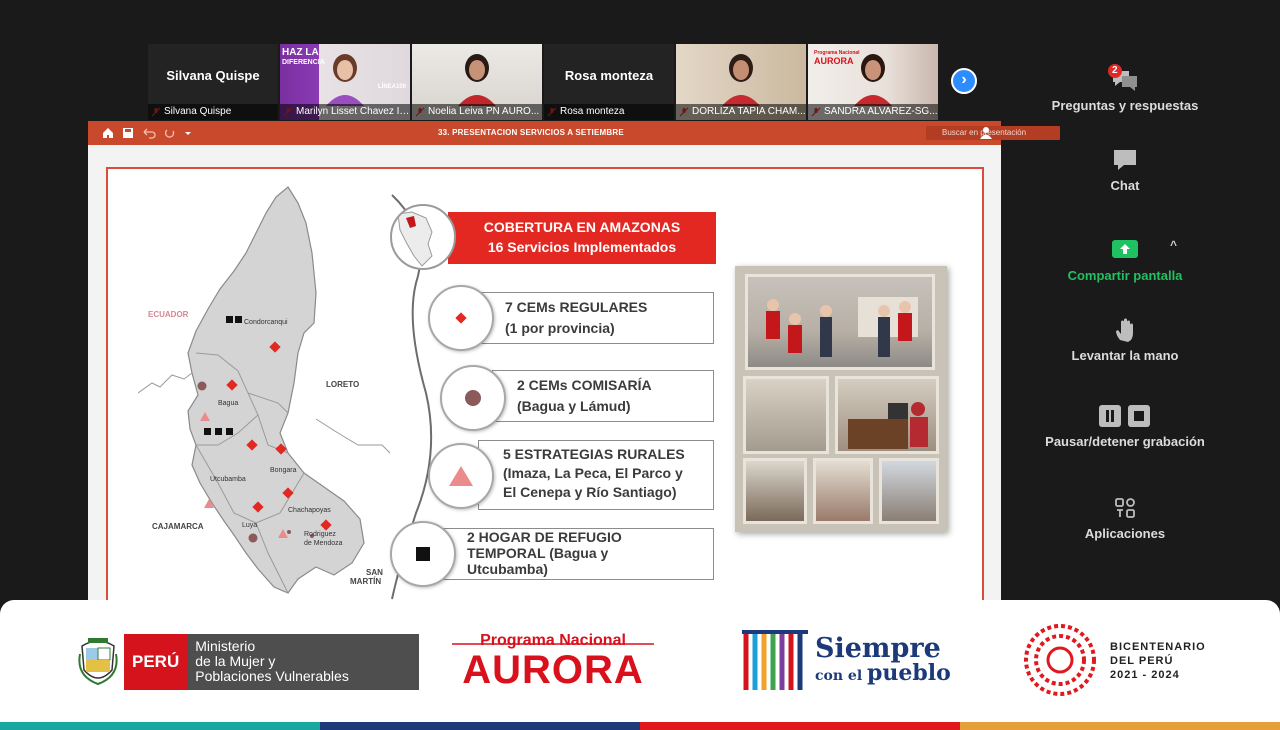 The height and width of the screenshot is (730, 1280). What do you see at coordinates (108, 133) in the screenshot?
I see `home-icon` at bounding box center [108, 133].